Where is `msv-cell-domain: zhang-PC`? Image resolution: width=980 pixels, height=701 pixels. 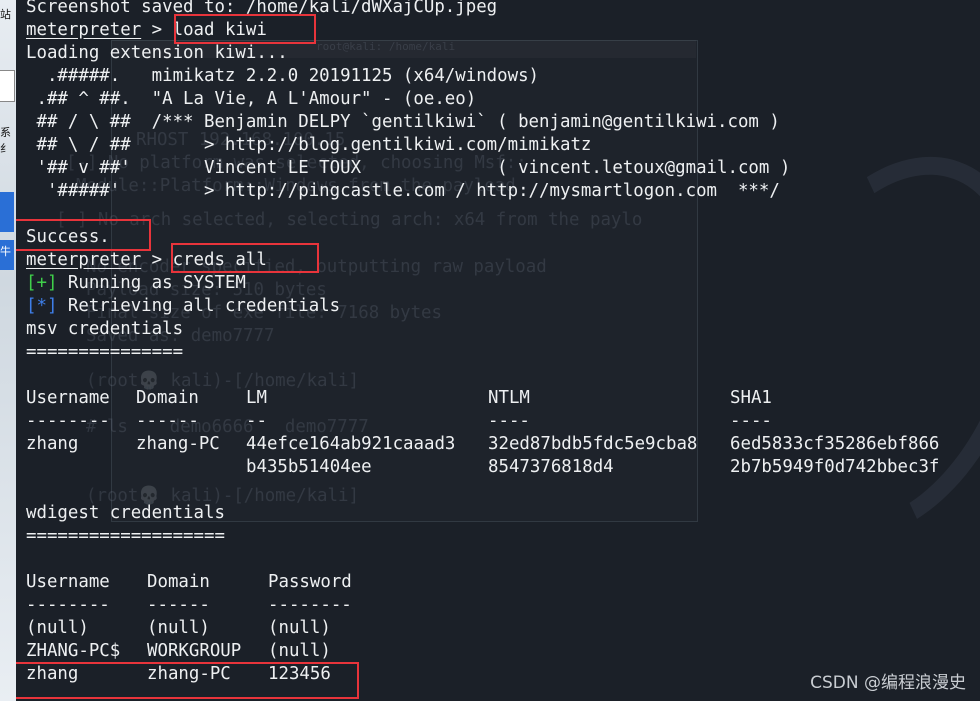 msv-cell-domain: zhang-PC is located at coordinates (178, 444).